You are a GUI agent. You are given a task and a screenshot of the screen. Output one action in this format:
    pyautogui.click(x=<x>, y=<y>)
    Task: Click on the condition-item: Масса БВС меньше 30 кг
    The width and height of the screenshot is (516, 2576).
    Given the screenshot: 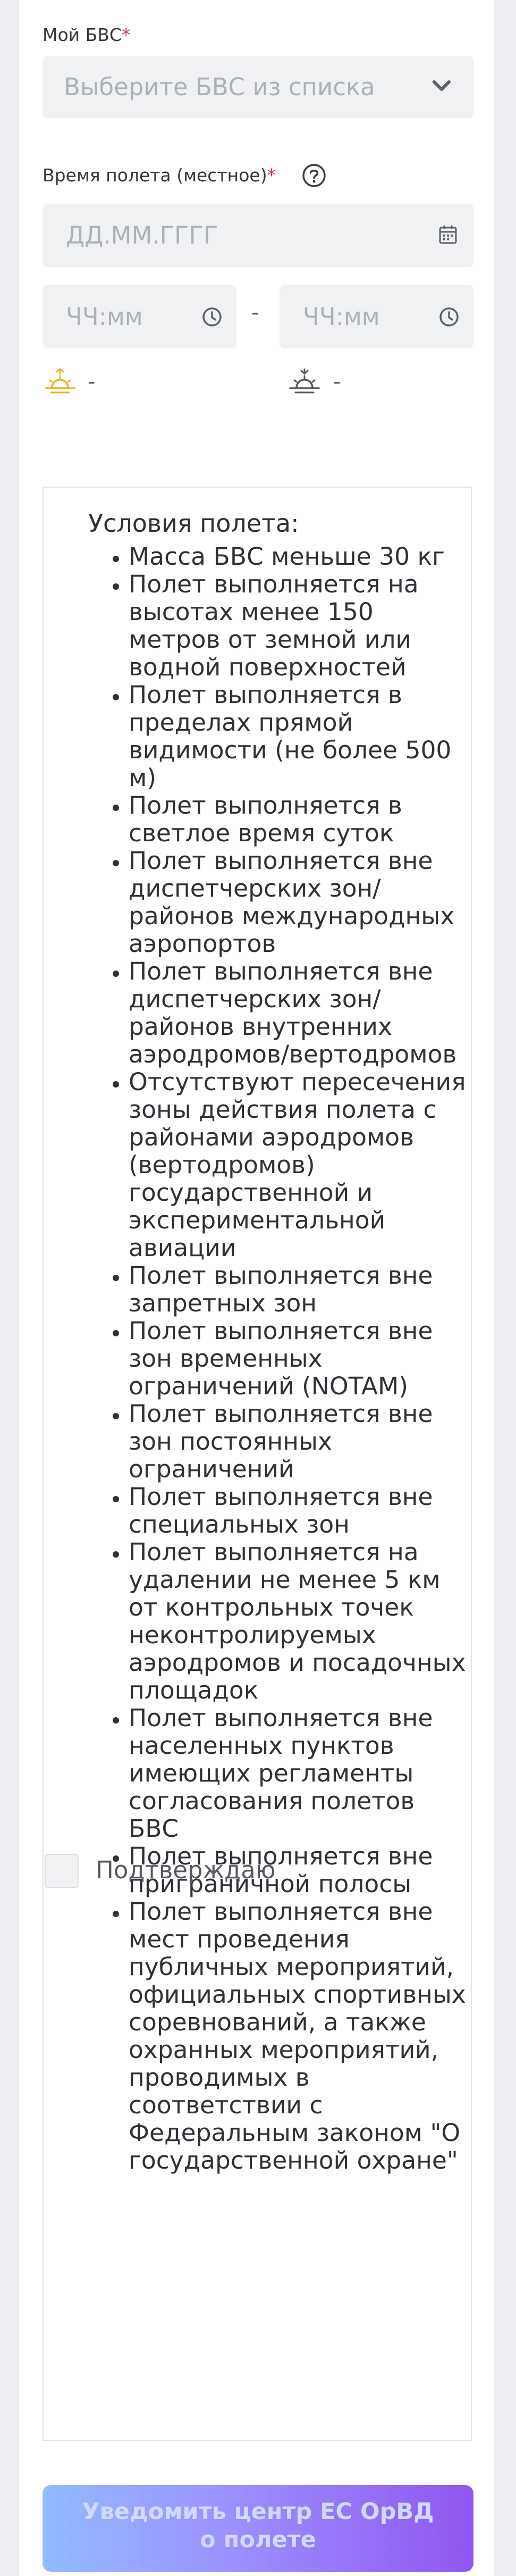 What is the action you would take?
    pyautogui.click(x=299, y=557)
    